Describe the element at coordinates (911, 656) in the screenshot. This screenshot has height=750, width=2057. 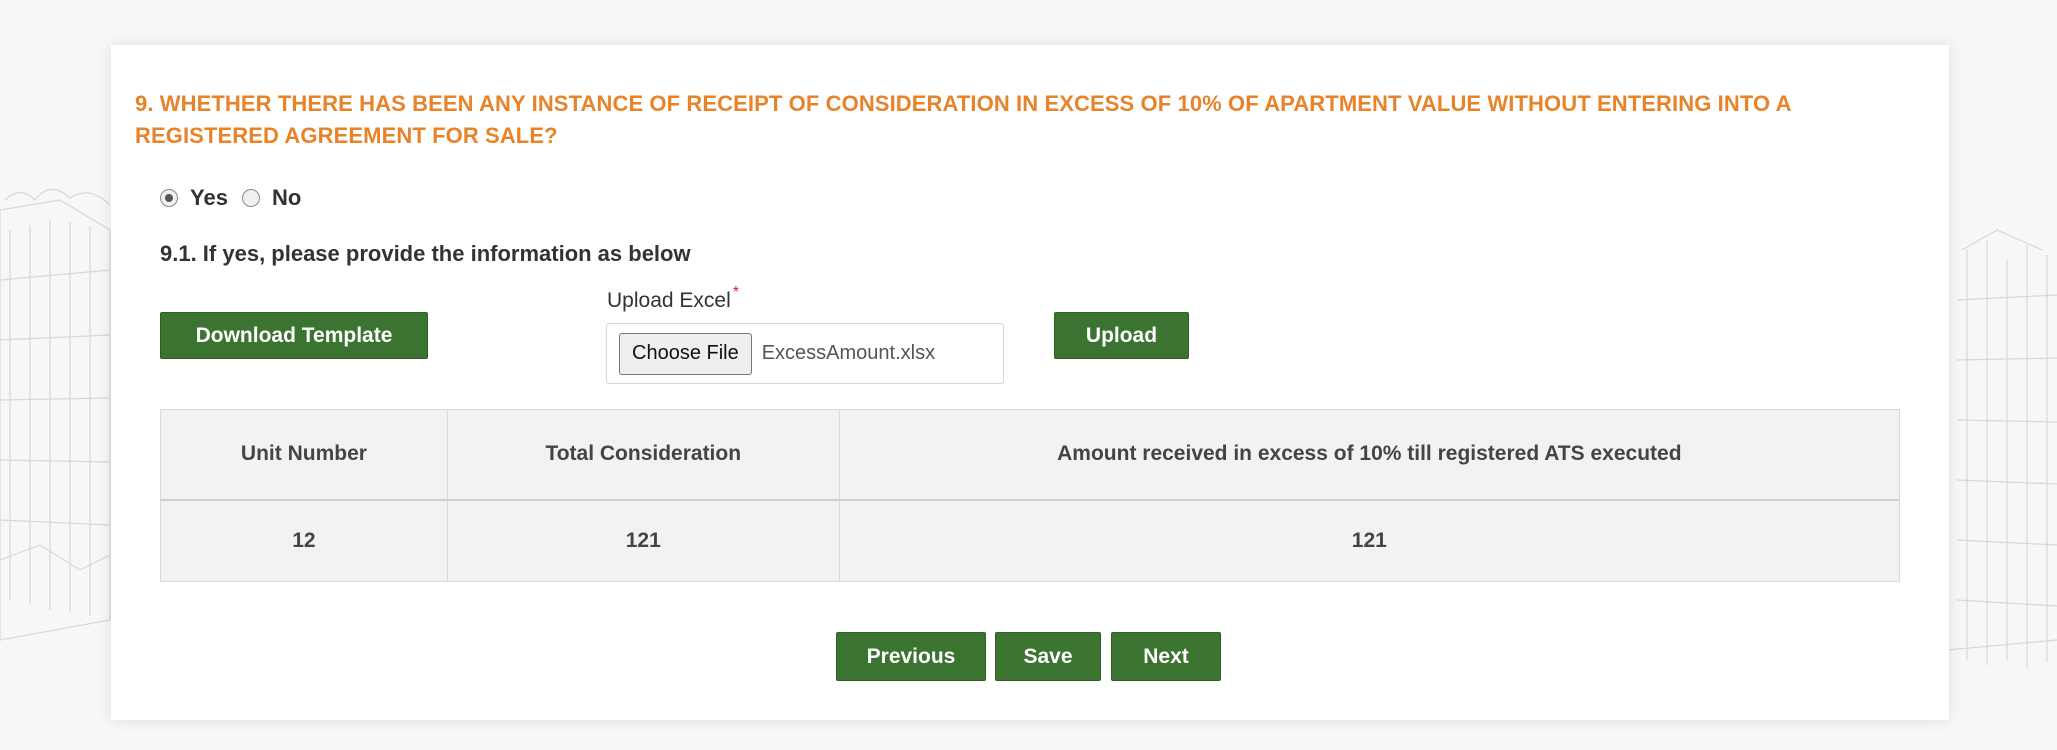
I see `previous-button: Previous` at that location.